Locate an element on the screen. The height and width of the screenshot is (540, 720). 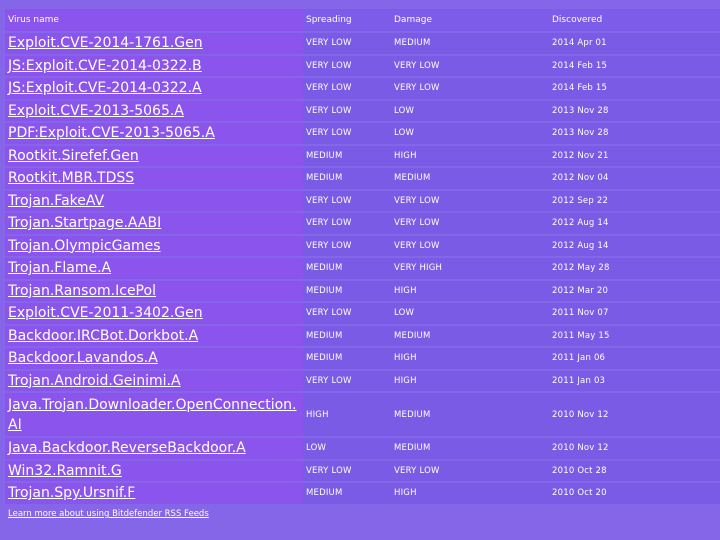
discovered-value: 2011 Jan 06 is located at coordinates (634, 358).